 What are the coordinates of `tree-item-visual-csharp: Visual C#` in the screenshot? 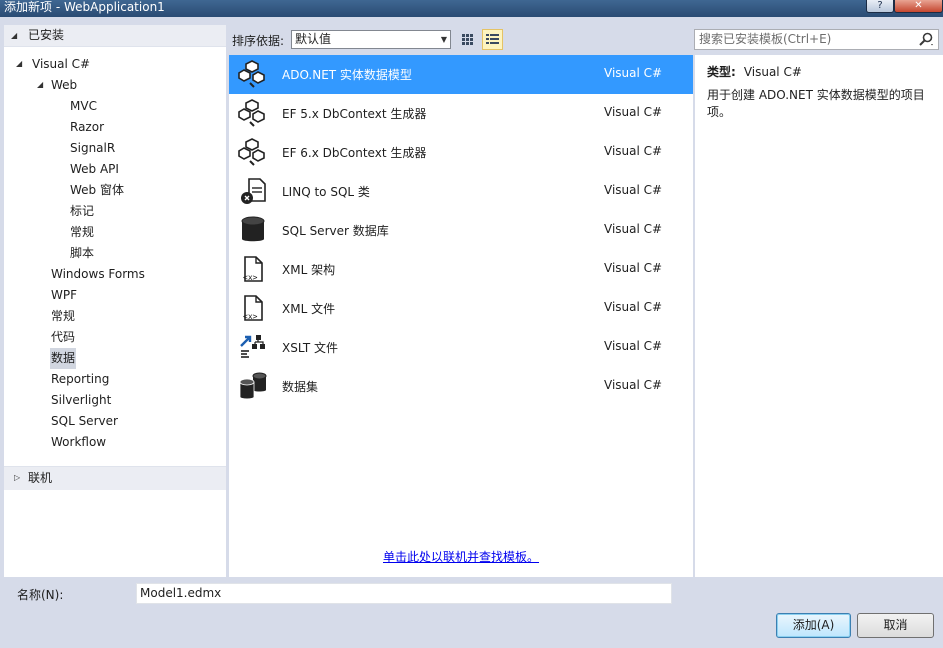 It's located at (61, 64).